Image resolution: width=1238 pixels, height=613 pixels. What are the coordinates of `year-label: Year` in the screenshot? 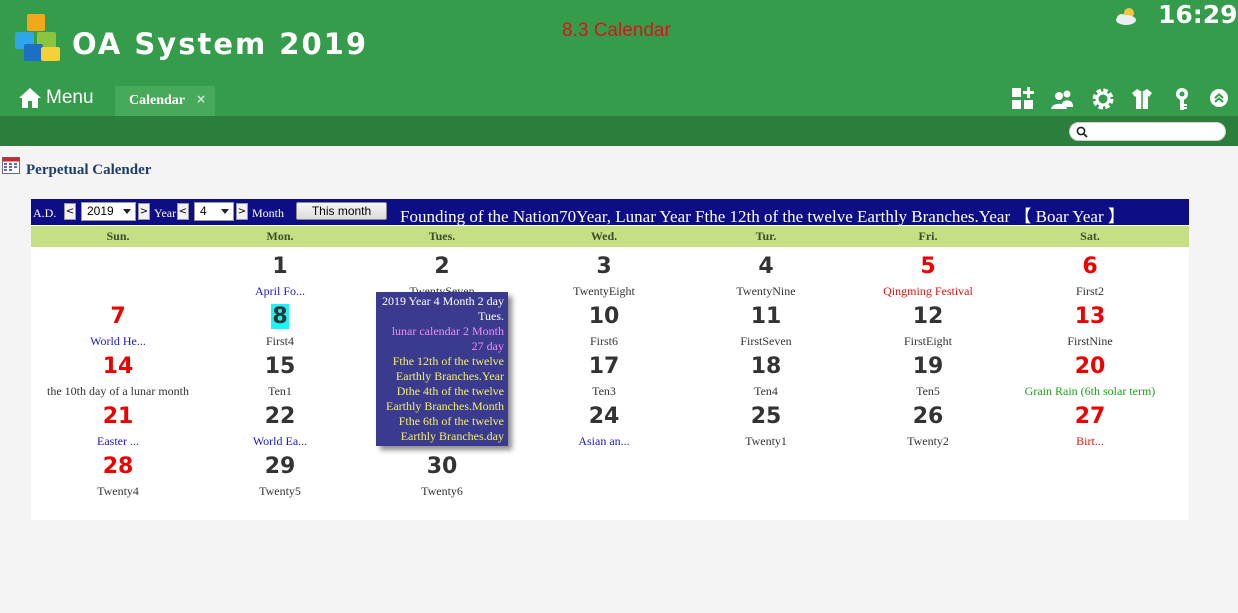 It's located at (165, 213).